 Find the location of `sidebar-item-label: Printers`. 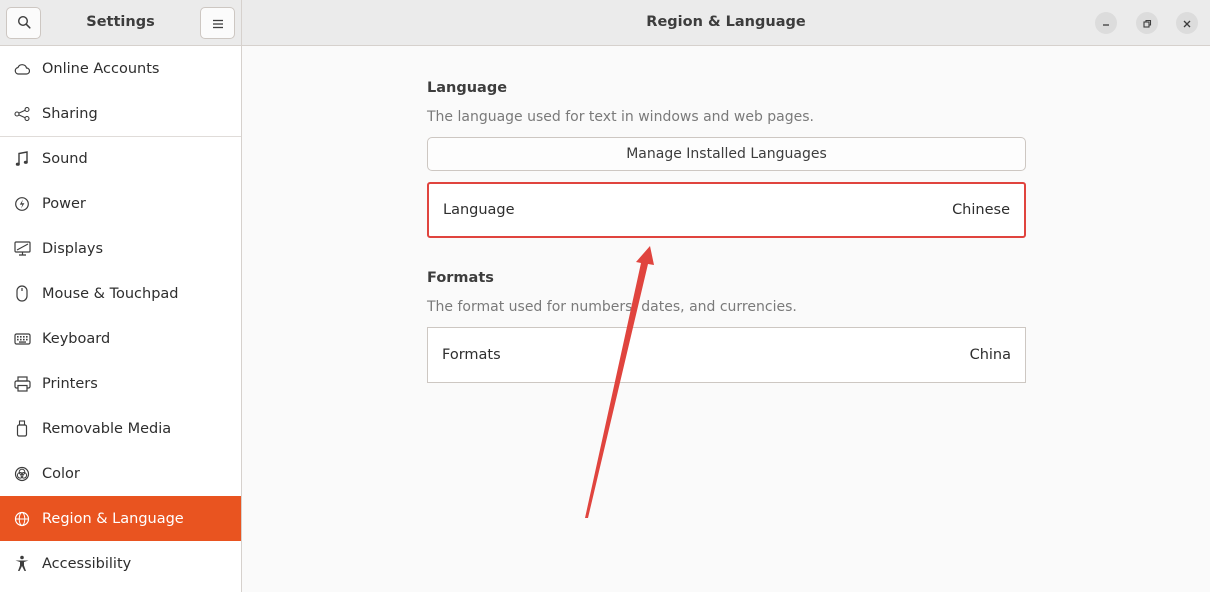

sidebar-item-label: Printers is located at coordinates (70, 383).